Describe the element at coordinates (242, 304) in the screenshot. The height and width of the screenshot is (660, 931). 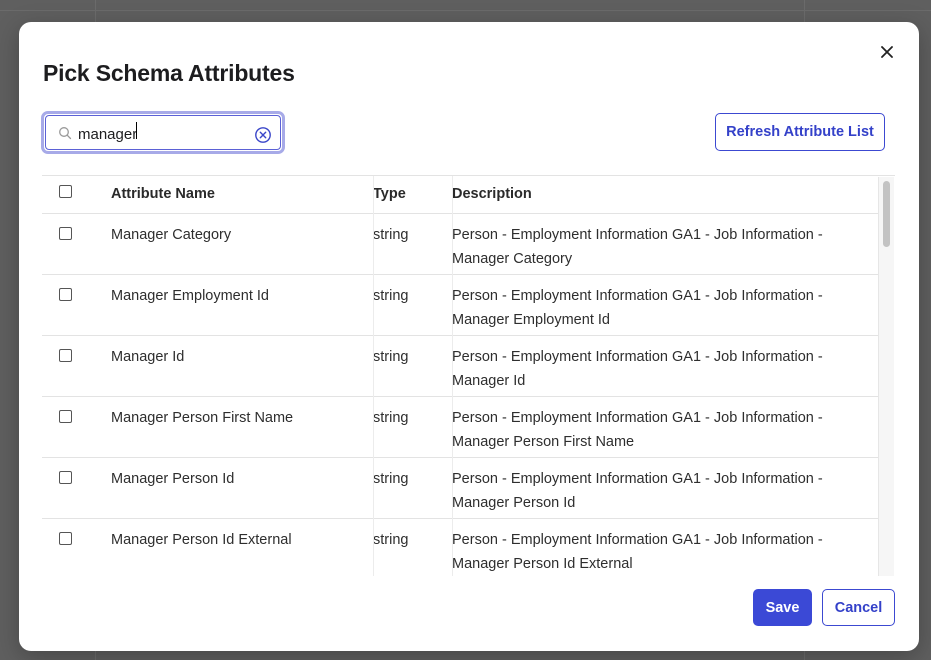
I see `attribute-name-cell: Manager Employment Id` at that location.